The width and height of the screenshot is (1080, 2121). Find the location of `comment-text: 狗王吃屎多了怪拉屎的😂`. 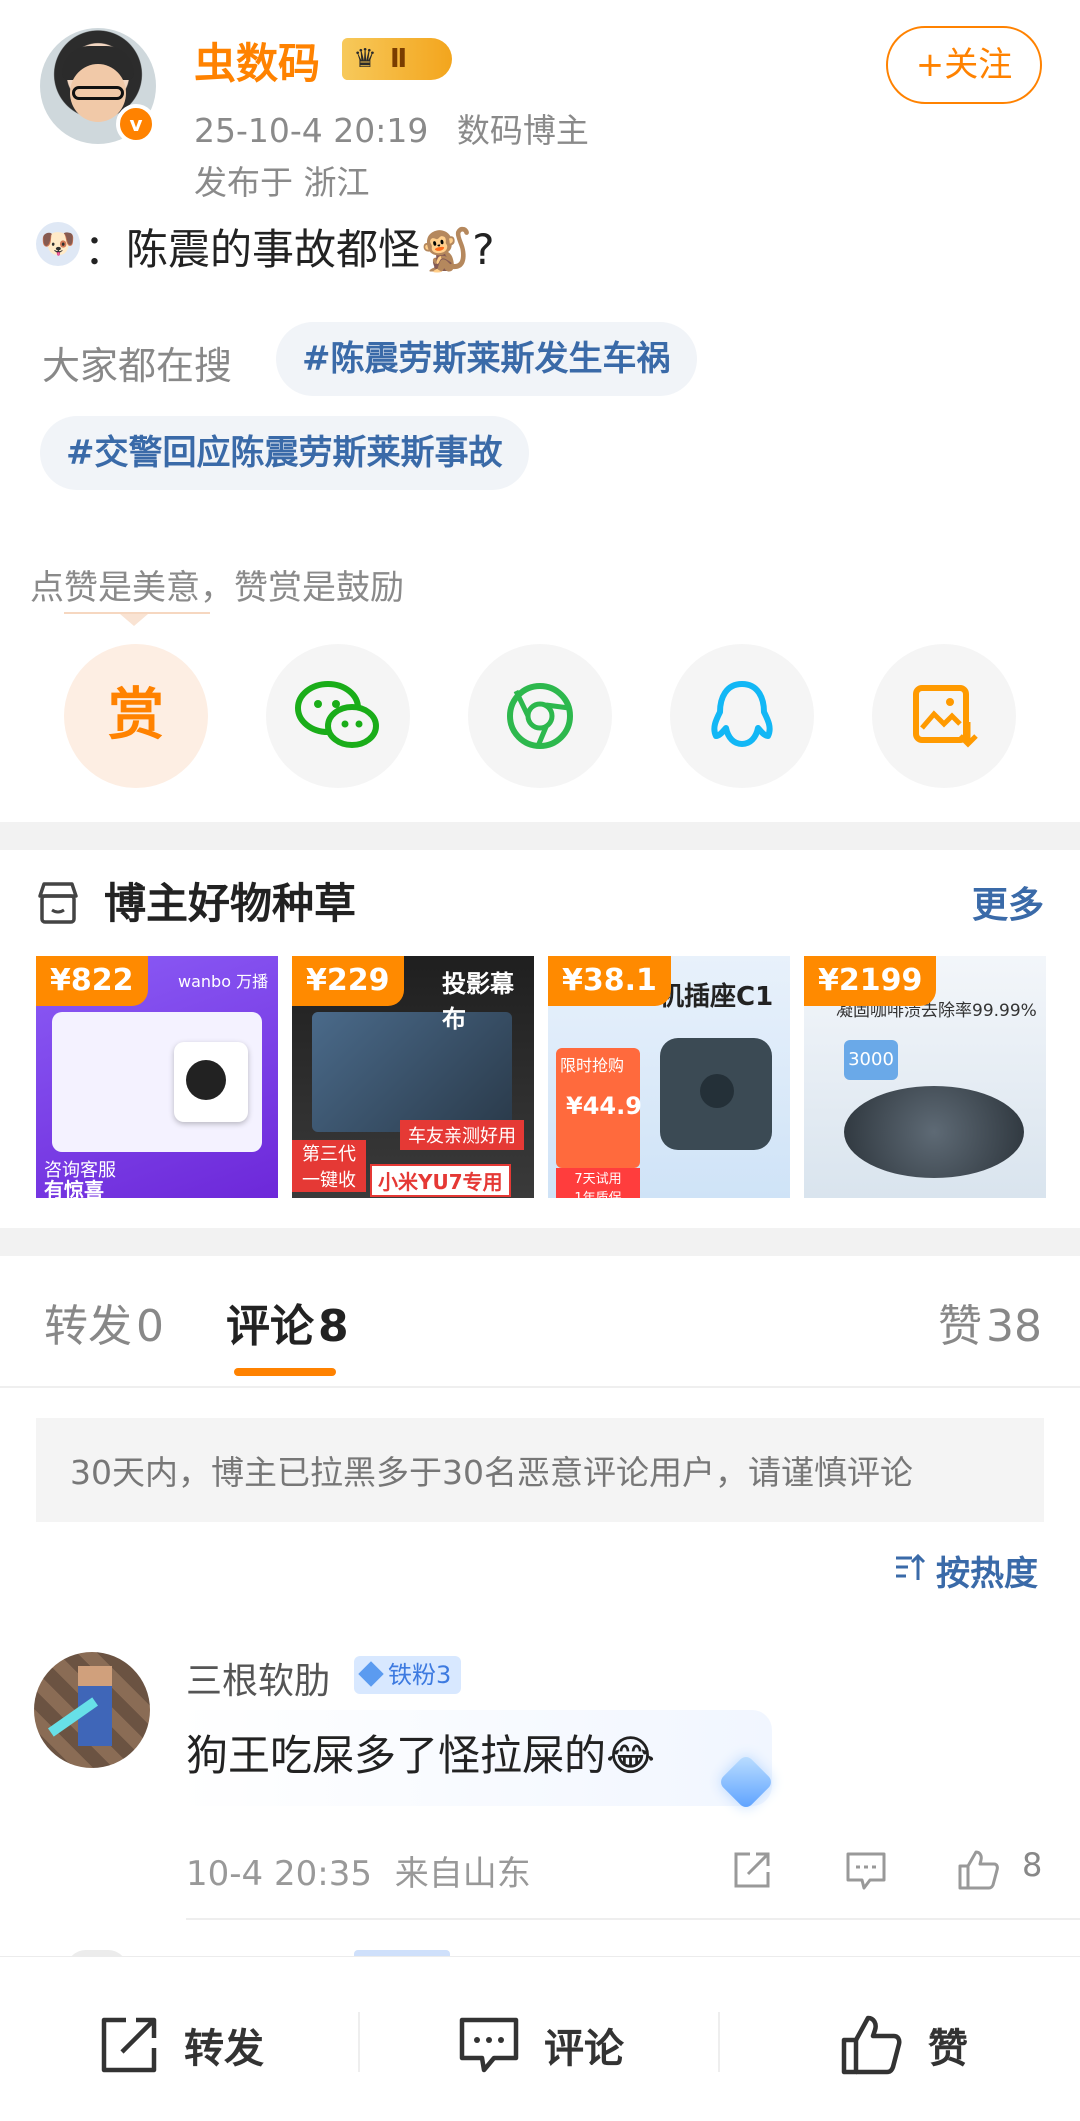

comment-text: 狗王吃屎多了怪拉屎的😂 is located at coordinates (421, 1755).